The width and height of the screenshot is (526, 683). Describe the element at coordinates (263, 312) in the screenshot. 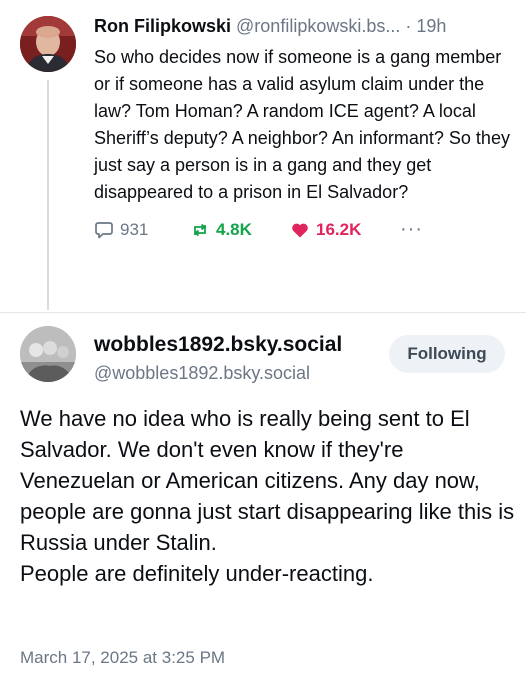

I see `post-divider` at that location.